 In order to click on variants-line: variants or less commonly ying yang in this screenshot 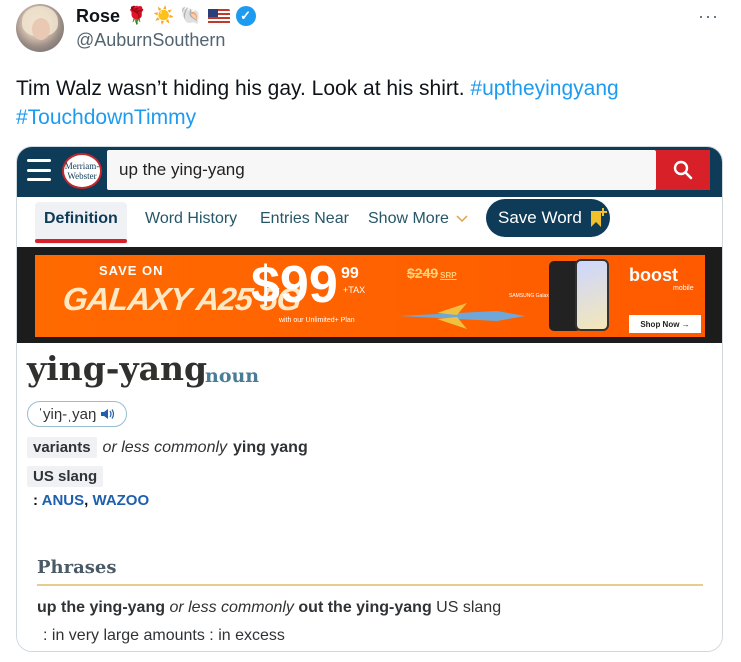, I will do `click(167, 447)`.